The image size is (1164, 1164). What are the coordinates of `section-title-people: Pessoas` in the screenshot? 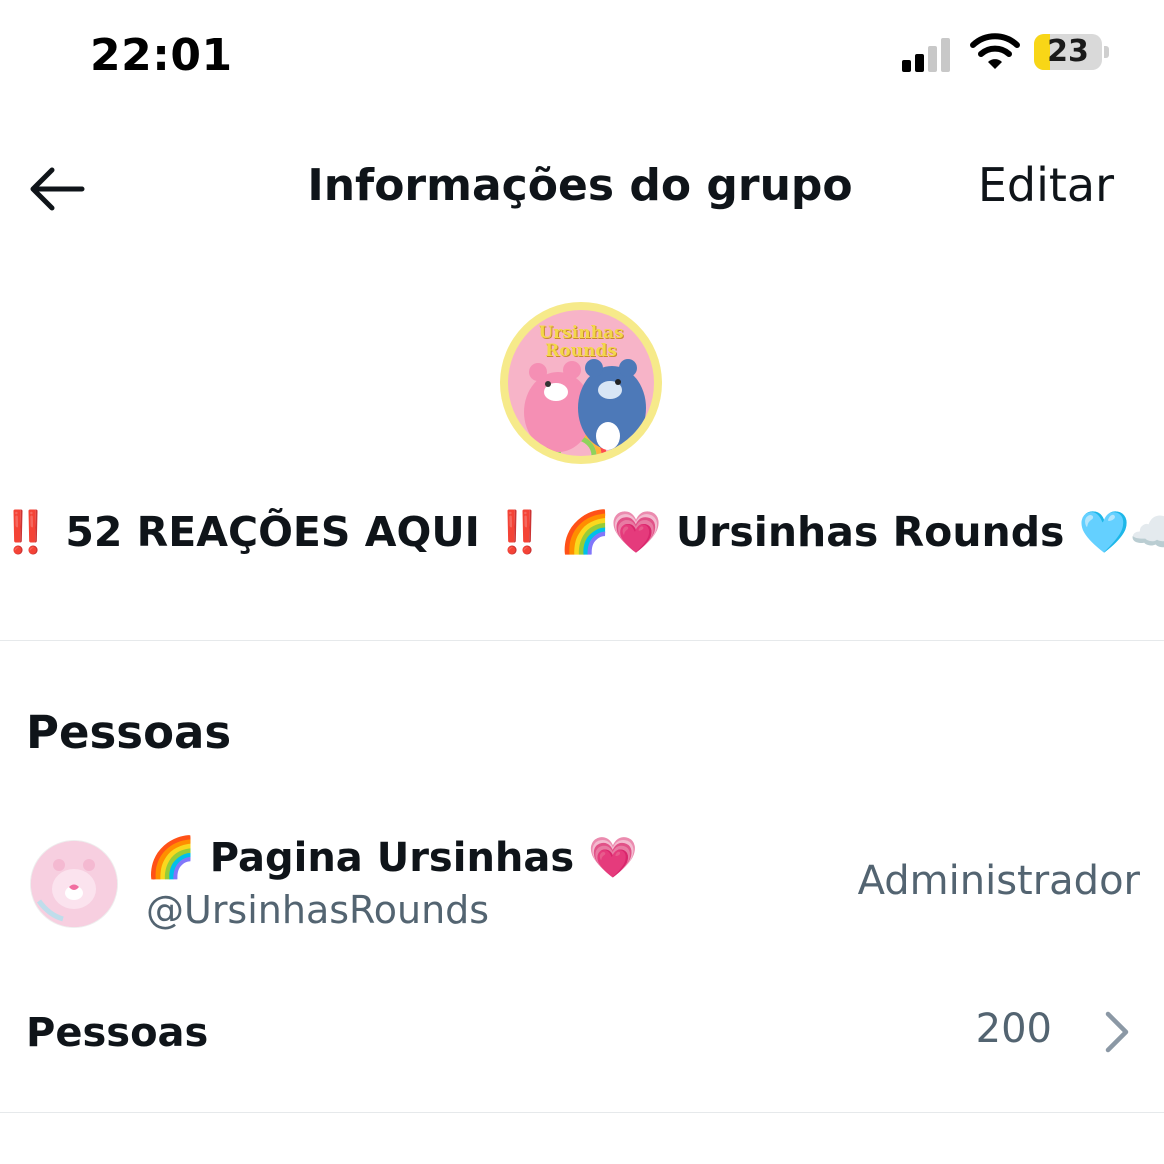 It's located at (129, 732).